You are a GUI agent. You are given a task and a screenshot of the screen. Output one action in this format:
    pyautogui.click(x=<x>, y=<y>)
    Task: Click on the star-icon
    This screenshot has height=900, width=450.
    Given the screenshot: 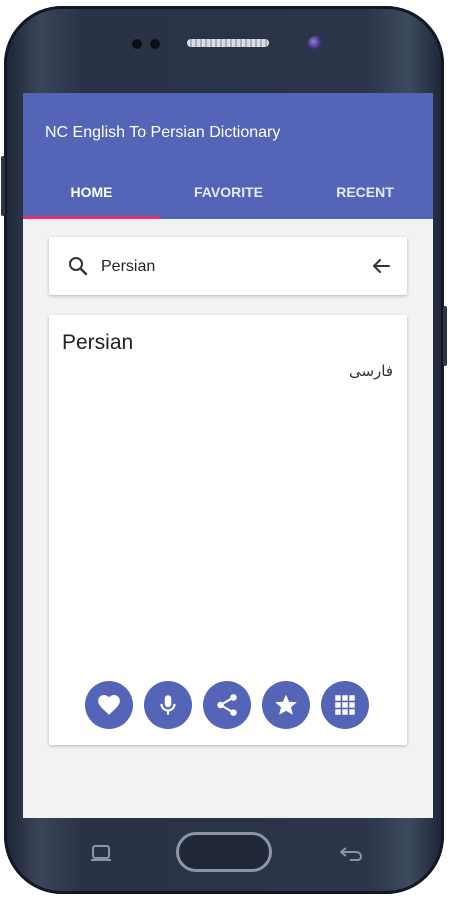 What is the action you would take?
    pyautogui.click(x=286, y=704)
    